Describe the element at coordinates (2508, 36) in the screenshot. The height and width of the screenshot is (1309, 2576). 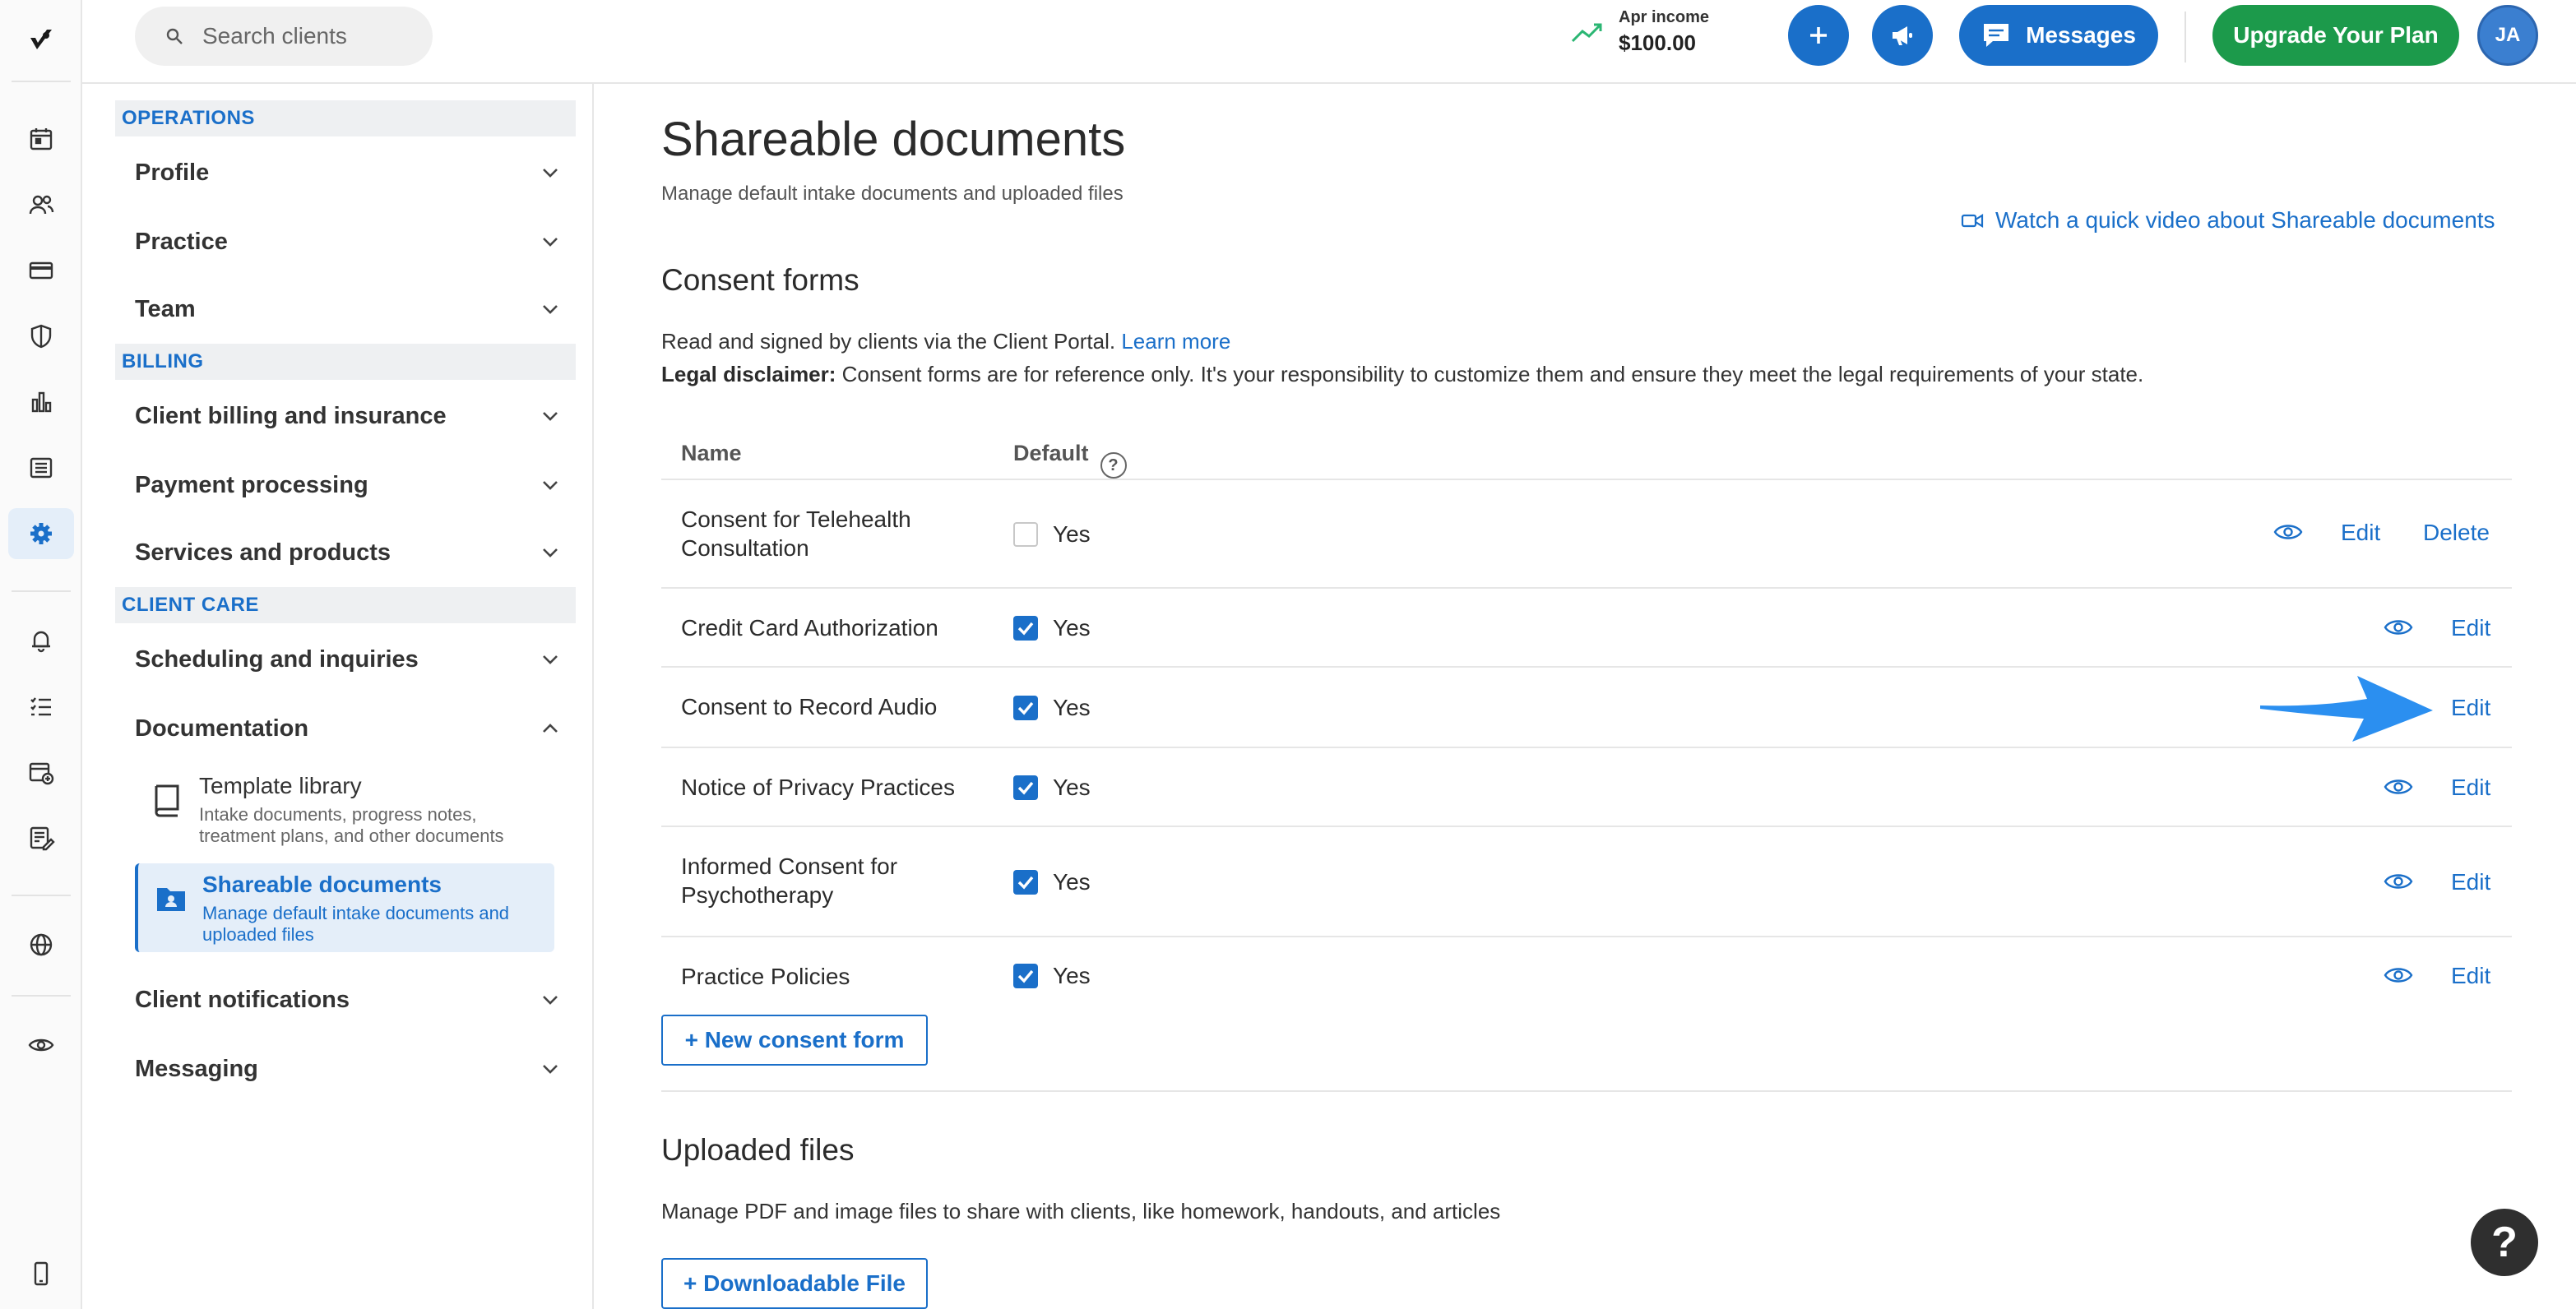
I see `avatar: JA` at that location.